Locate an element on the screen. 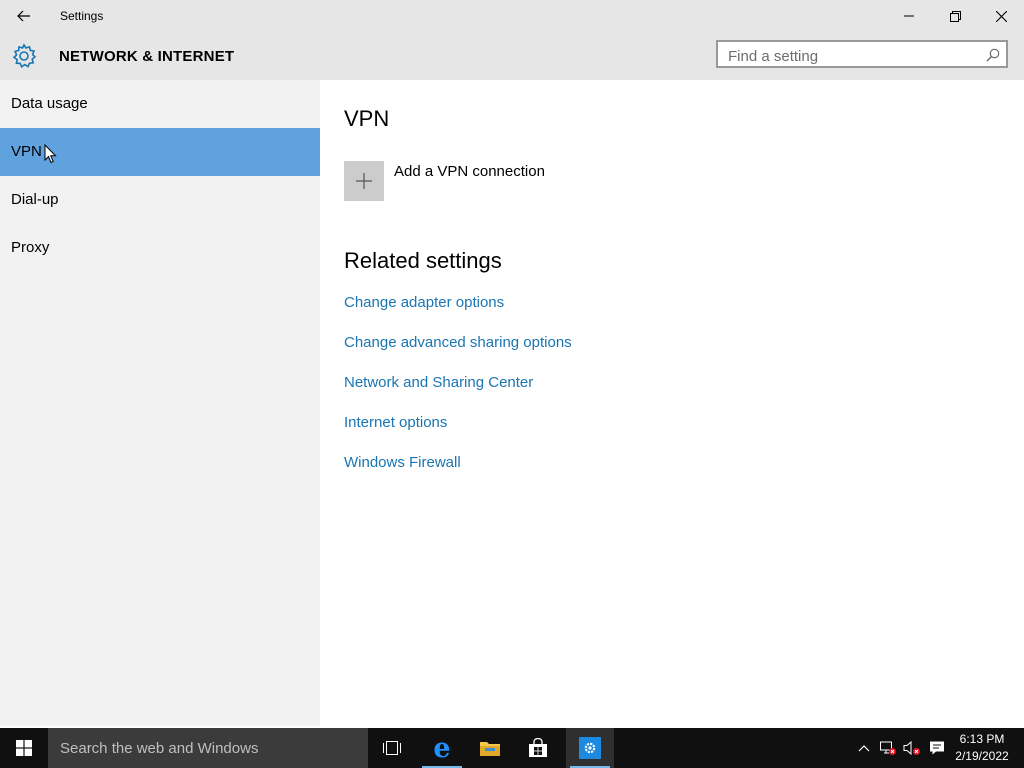 This screenshot has height=768, width=1024. link-network-and-sharing-center: Network and Sharing Center is located at coordinates (438, 382).